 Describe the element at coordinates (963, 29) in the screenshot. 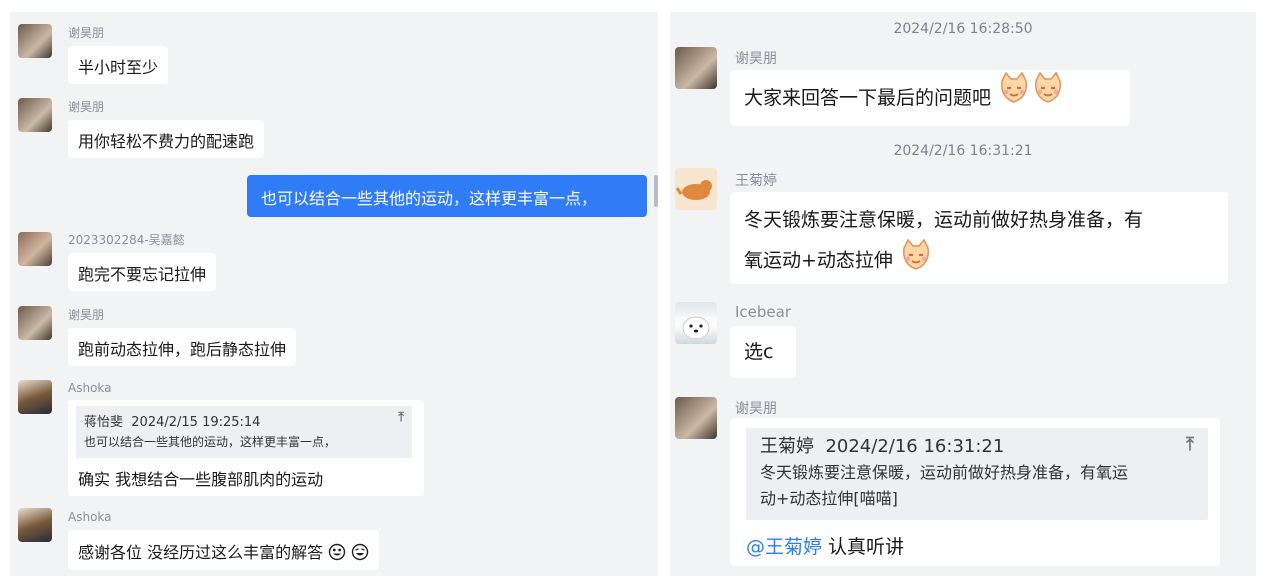

I see `timestamp: 2024/2/16 16:28:50` at that location.